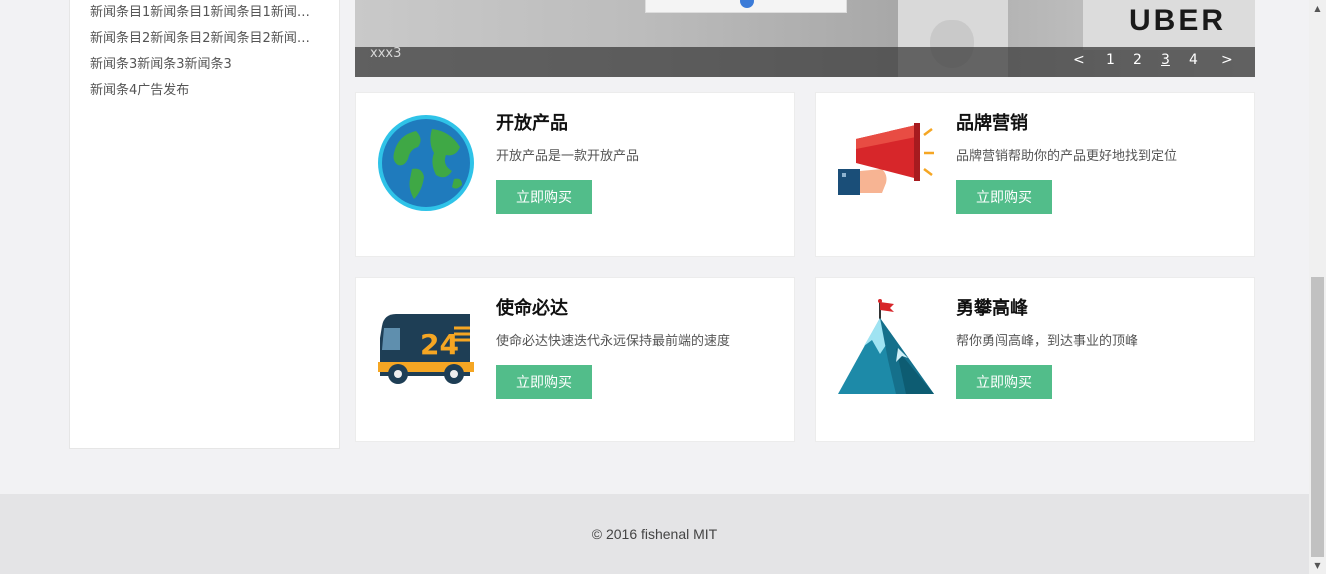  What do you see at coordinates (1178, 20) in the screenshot?
I see `uber-logo-text: UBER` at bounding box center [1178, 20].